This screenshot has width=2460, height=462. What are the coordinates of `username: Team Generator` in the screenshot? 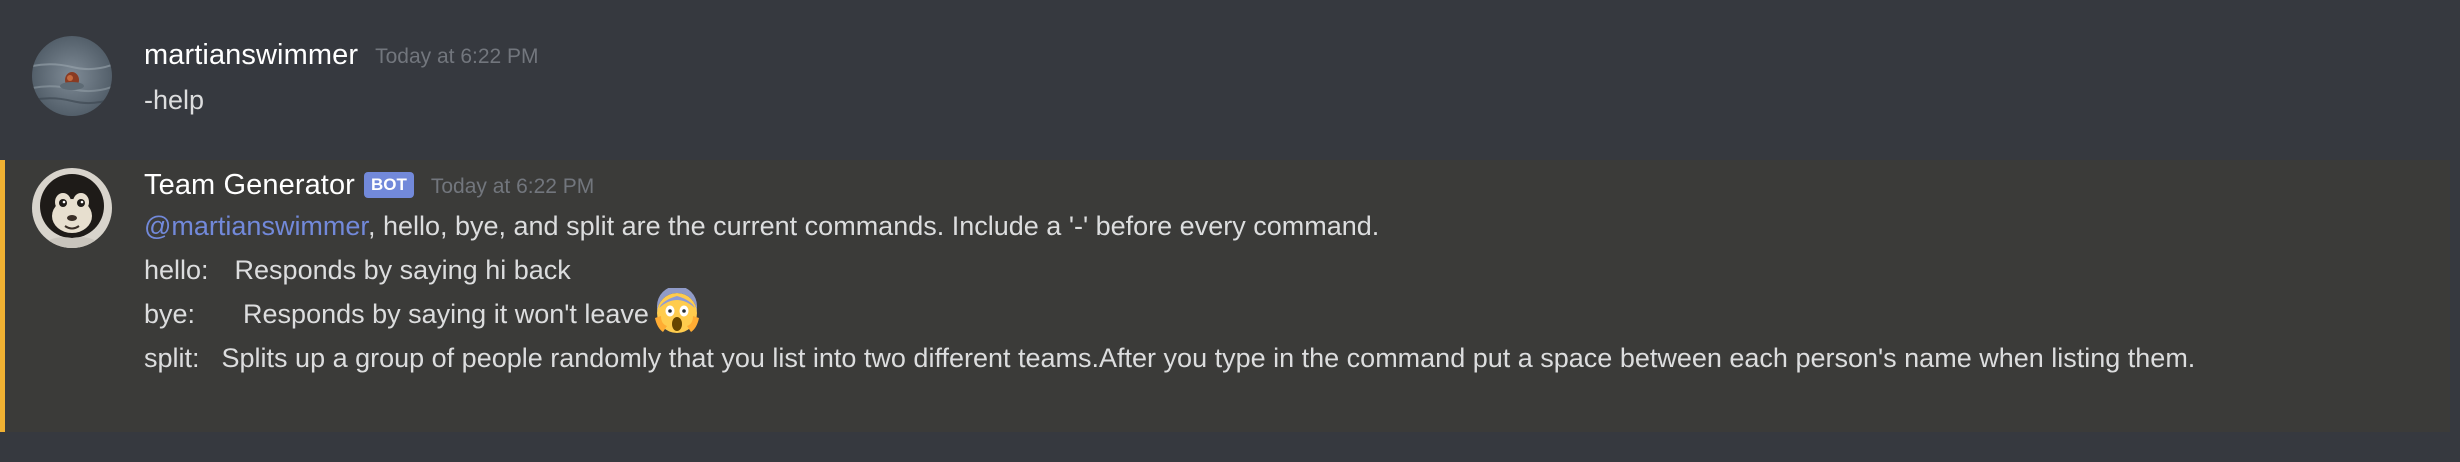 It's located at (249, 185).